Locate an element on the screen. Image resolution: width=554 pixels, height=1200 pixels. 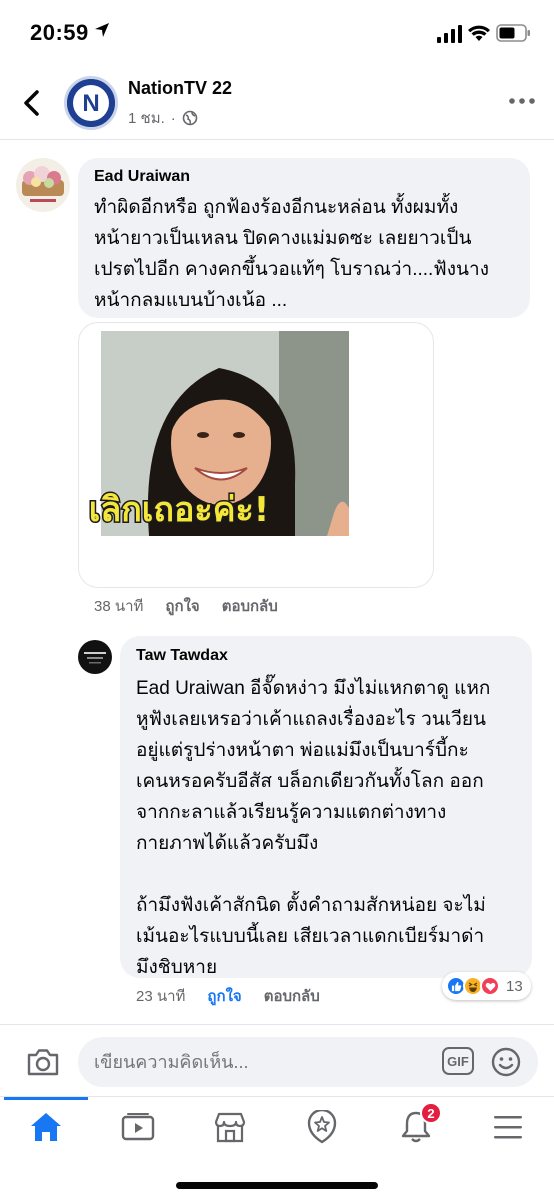
sticker-attachment: เลิกเถอะค่ะ! is located at coordinates (256, 455).